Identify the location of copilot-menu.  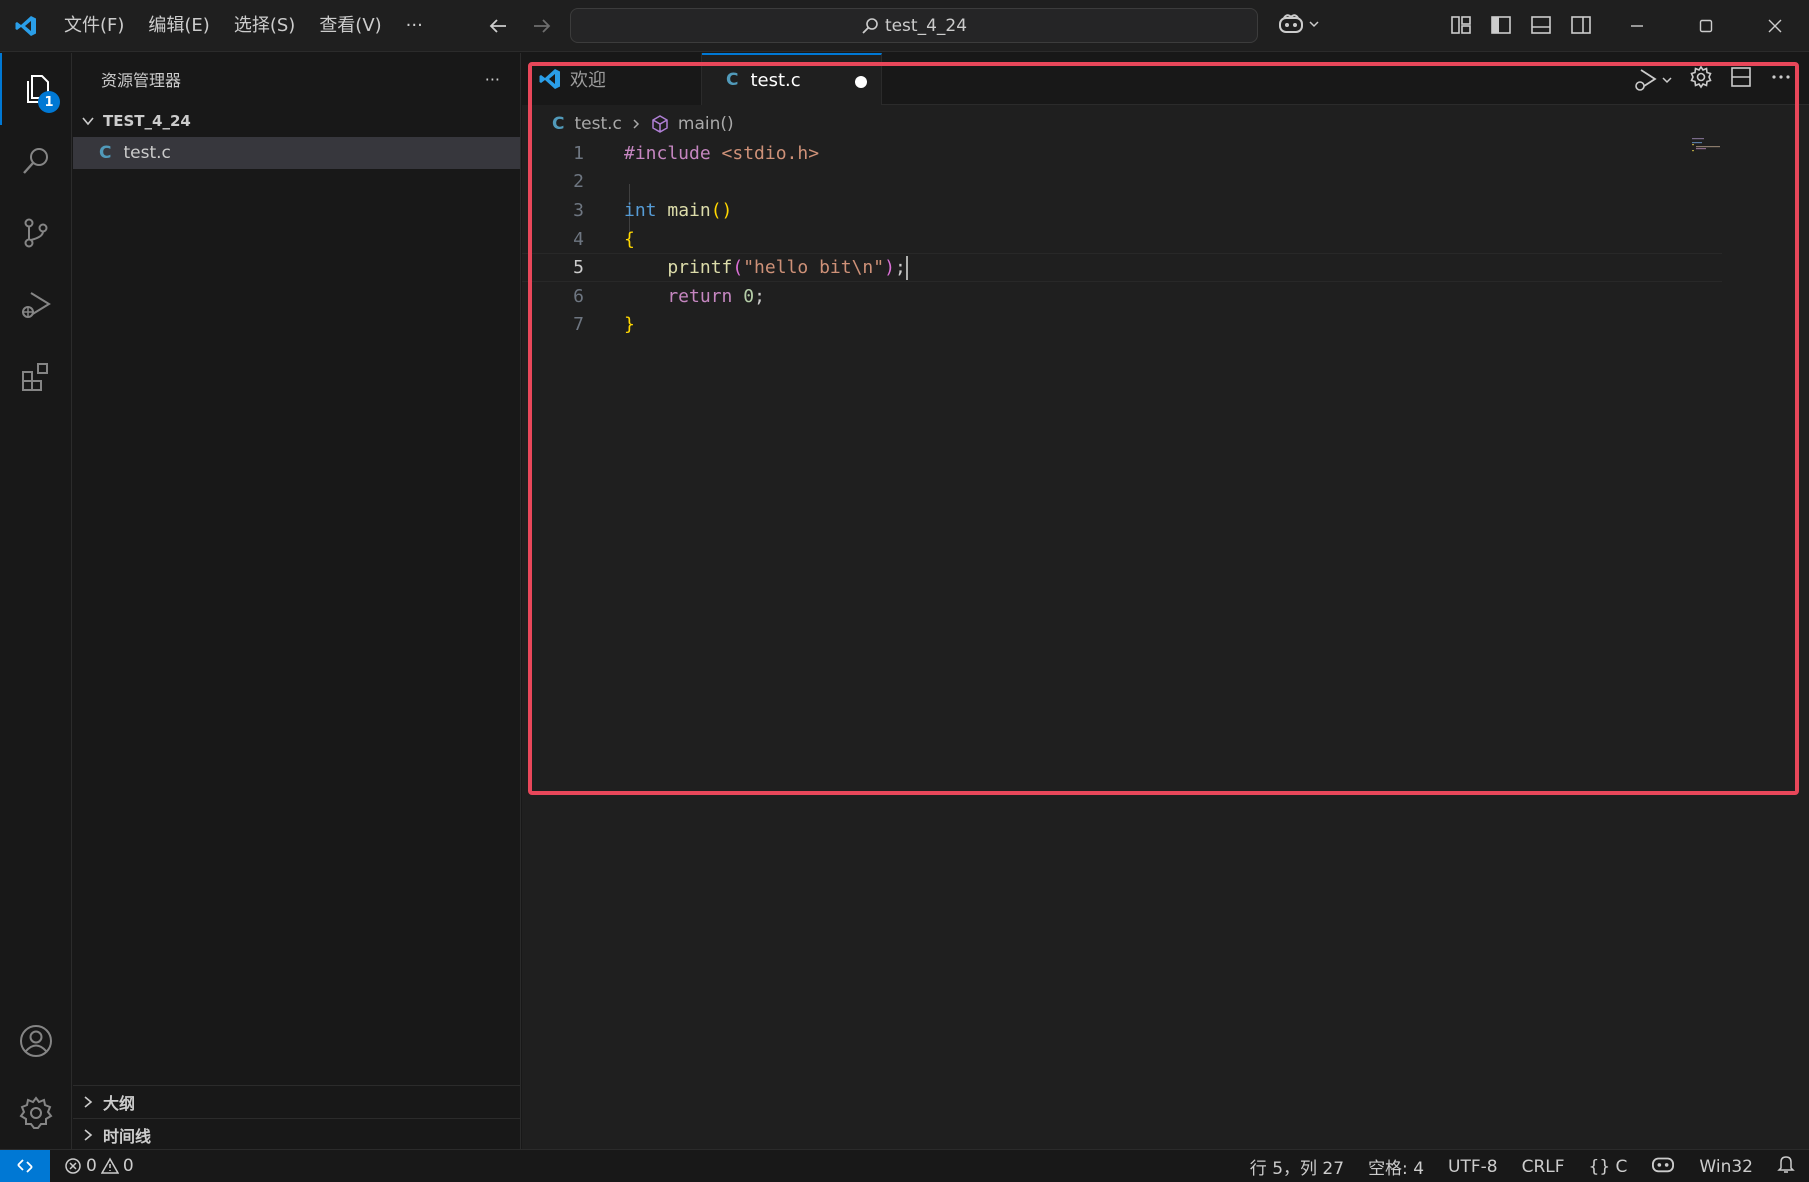
(1299, 24).